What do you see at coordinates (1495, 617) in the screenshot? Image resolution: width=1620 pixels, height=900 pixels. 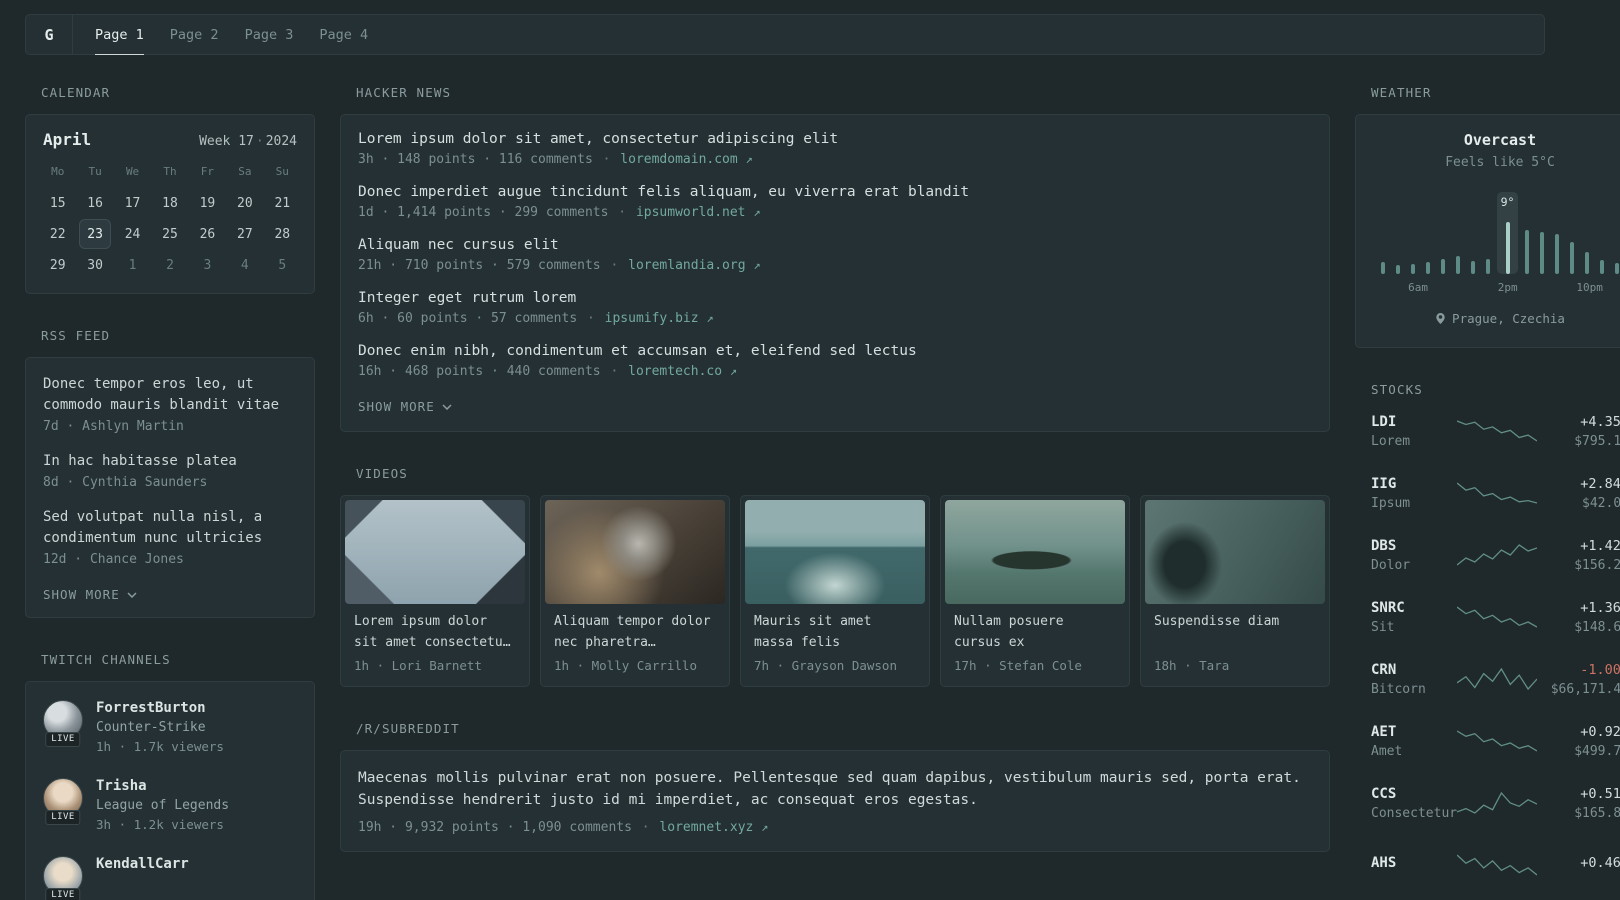 I see `stock-row: SNRC Sit +1.36% $148.64` at bounding box center [1495, 617].